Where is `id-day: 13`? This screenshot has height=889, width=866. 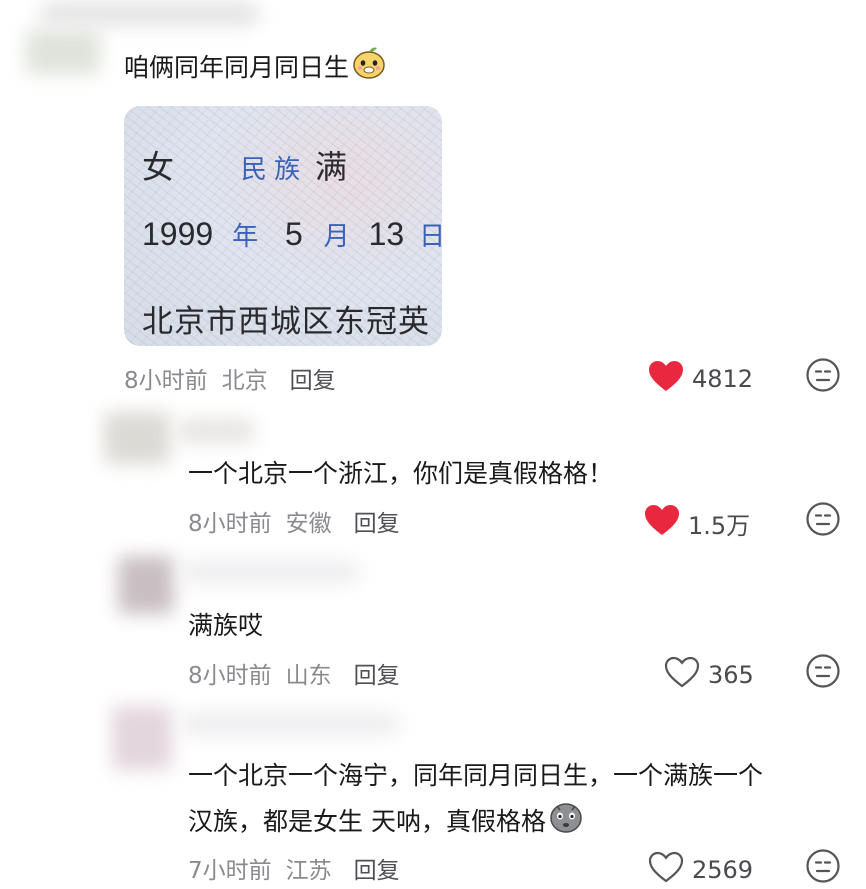 id-day: 13 is located at coordinates (386, 234).